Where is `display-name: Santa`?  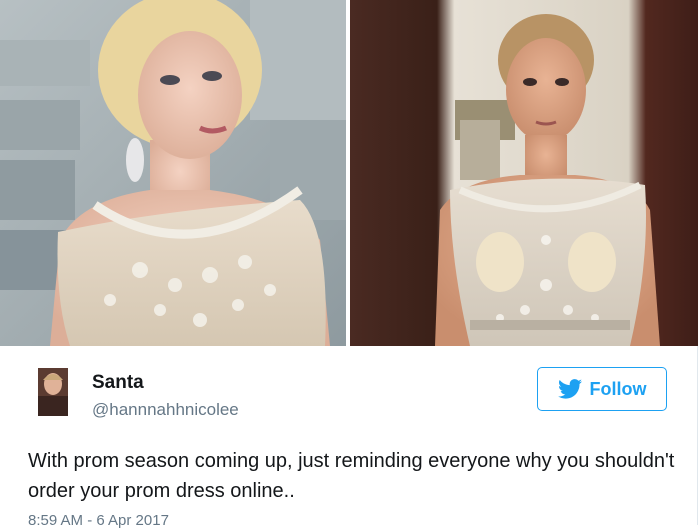 display-name: Santa is located at coordinates (118, 383).